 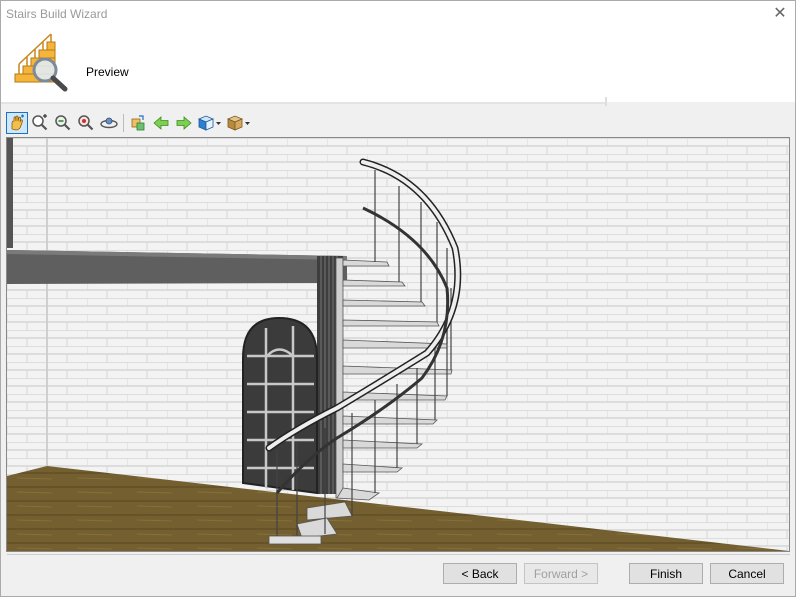 I want to click on render-mode-dropdown, so click(x=238, y=123).